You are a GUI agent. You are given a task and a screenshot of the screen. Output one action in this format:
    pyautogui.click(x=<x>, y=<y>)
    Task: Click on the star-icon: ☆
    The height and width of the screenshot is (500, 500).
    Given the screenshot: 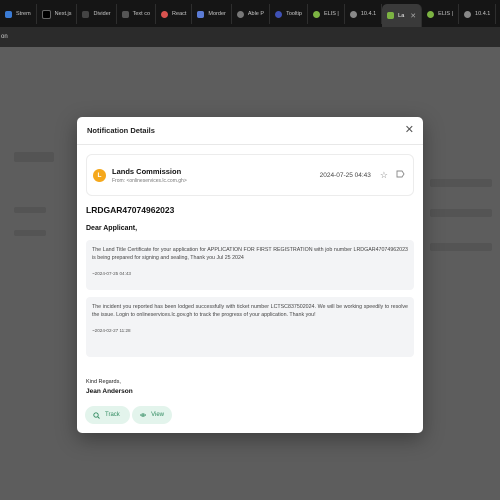 What is the action you would take?
    pyautogui.click(x=384, y=175)
    